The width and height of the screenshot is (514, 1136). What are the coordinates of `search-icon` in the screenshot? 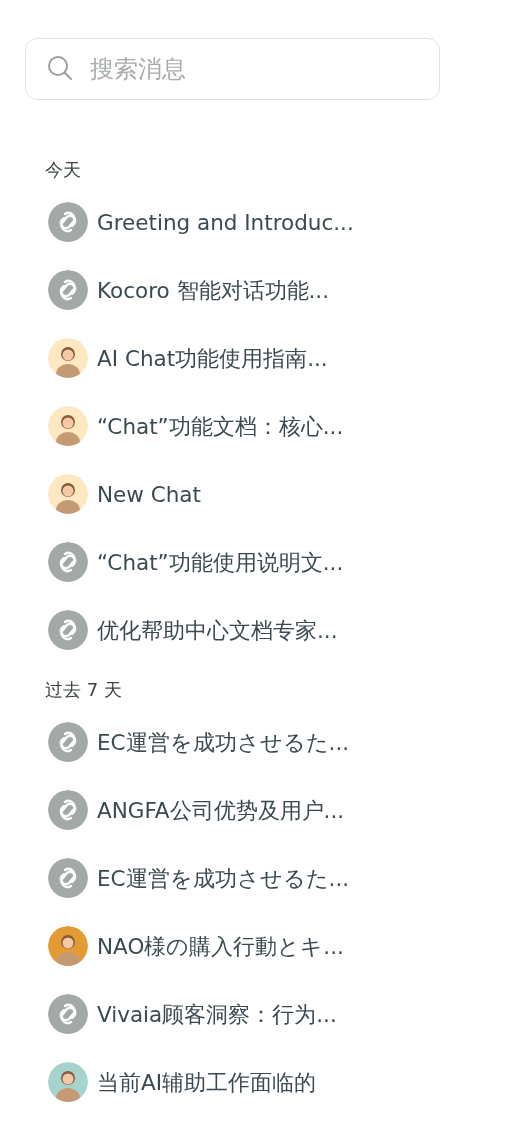 It's located at (60, 68).